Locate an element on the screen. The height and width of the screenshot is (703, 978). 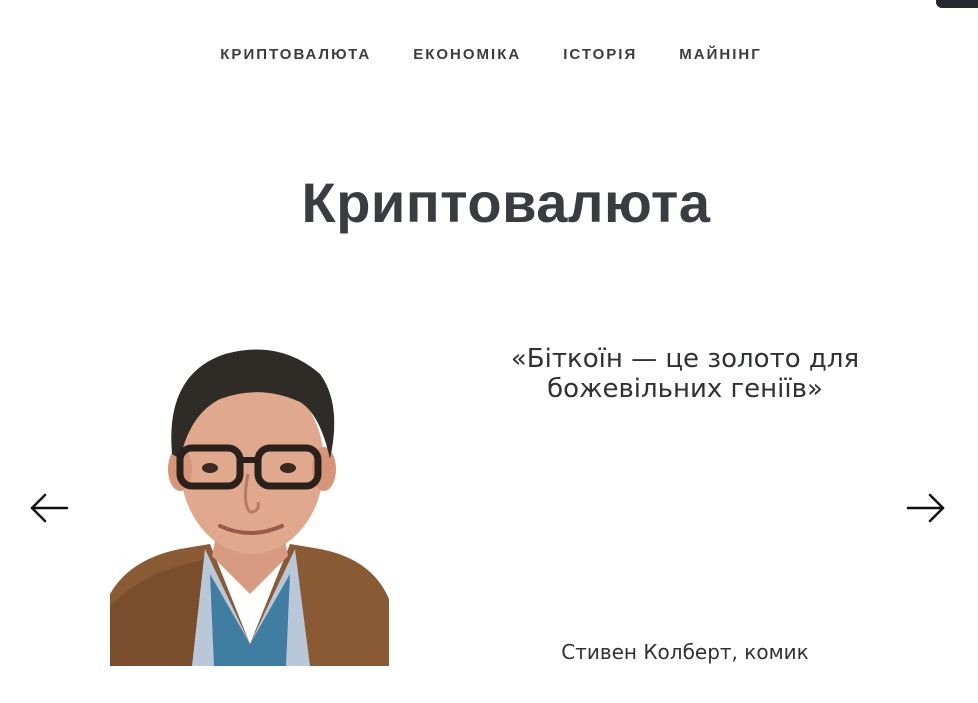
nav-link-cryptocurrency: КРИПТОВАЛЮТА is located at coordinates (295, 54).